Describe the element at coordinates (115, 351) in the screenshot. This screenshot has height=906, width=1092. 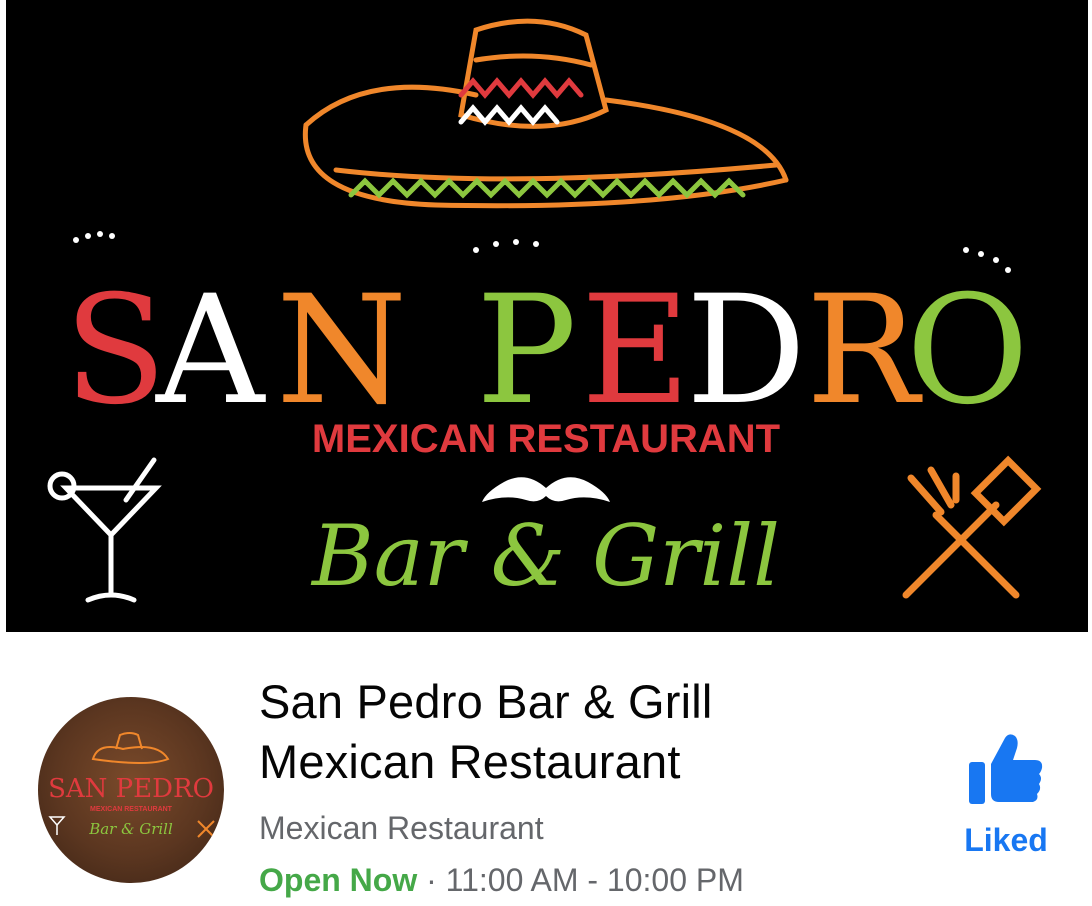
I see `brand-letter: S` at that location.